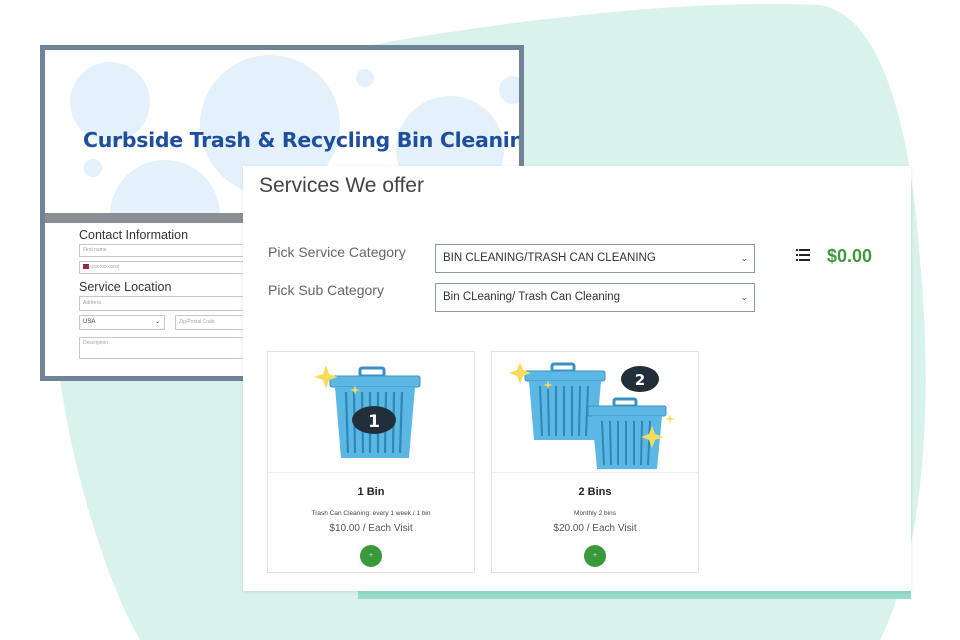 The width and height of the screenshot is (960, 640). Describe the element at coordinates (595, 528) in the screenshot. I see `service-price: $20.00 / Each Visit` at that location.